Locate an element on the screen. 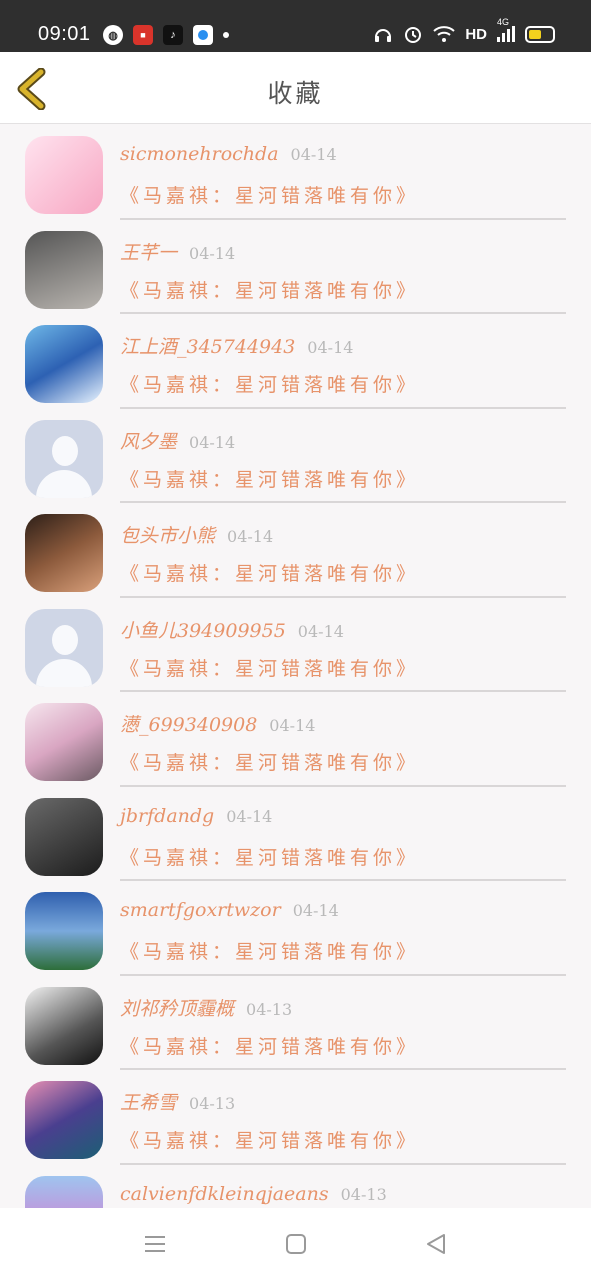  user-line: 懑_699340908 04-14 is located at coordinates (217, 723).